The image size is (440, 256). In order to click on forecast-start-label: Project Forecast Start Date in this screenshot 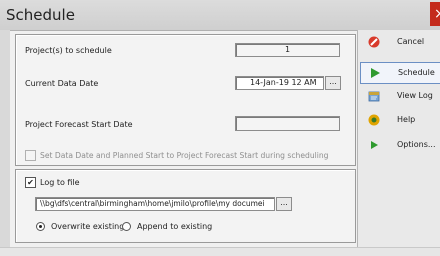, I will do `click(79, 124)`.